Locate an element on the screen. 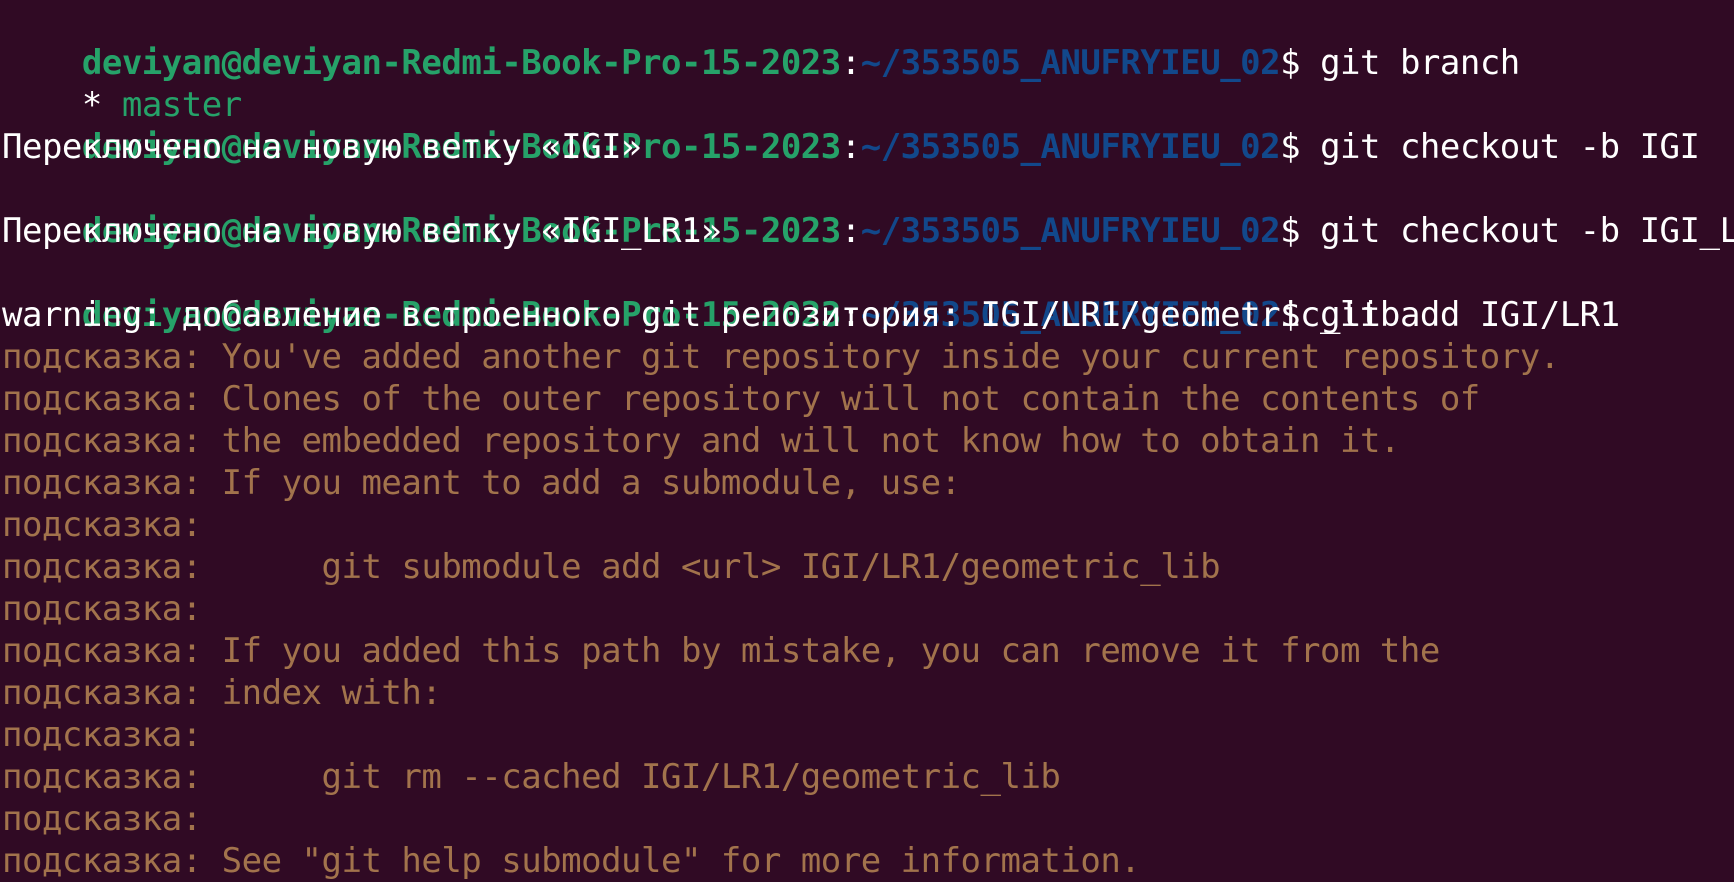 This screenshot has width=1734, height=882. current-branch-marker: * is located at coordinates (101, 105).